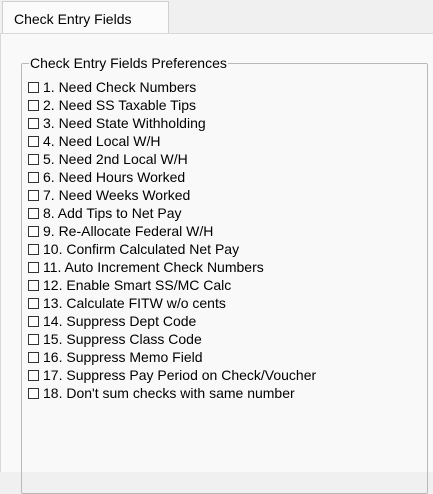  I want to click on preference-label: 13. Calculate FITW w/o cents, so click(134, 303).